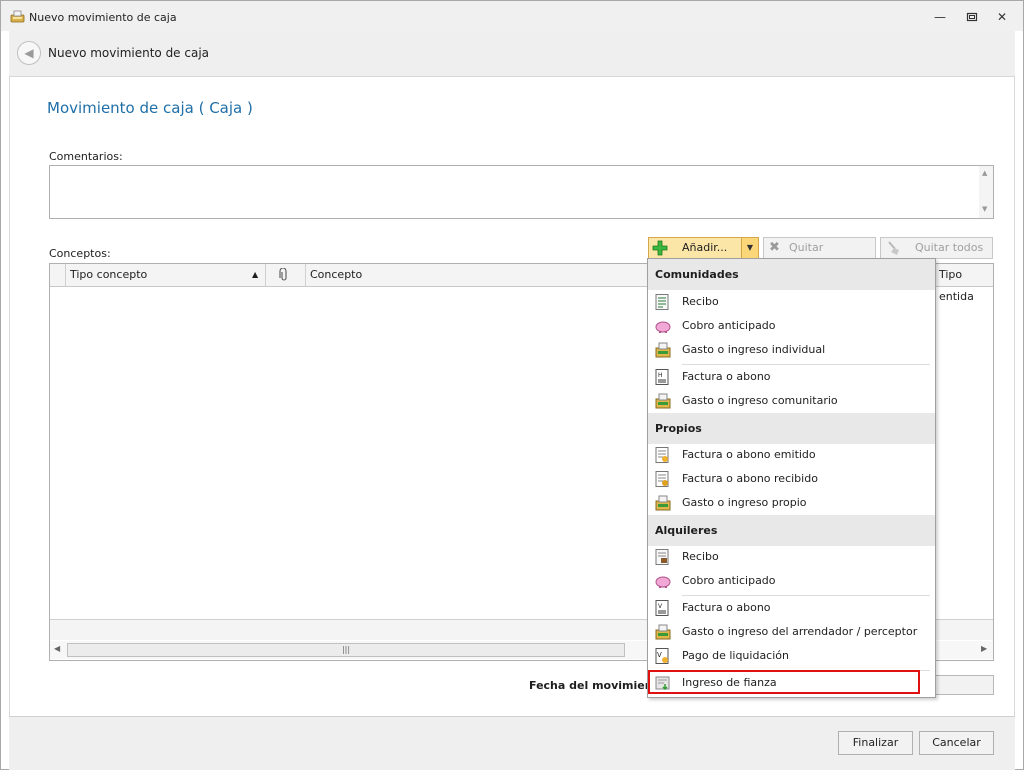 This screenshot has height=770, width=1024. What do you see at coordinates (9, 396) in the screenshot?
I see `content-border-left` at bounding box center [9, 396].